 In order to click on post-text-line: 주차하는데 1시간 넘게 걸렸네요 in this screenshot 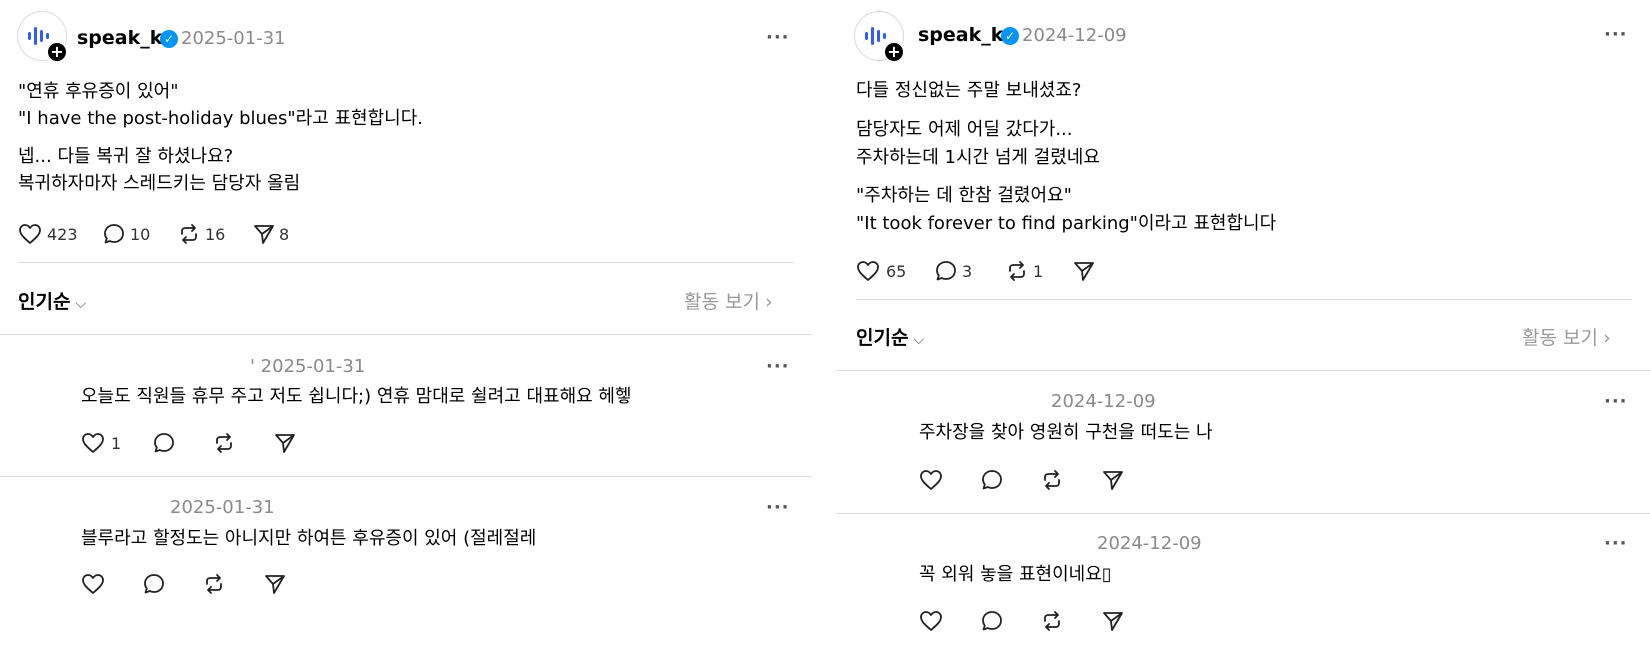, I will do `click(978, 157)`.